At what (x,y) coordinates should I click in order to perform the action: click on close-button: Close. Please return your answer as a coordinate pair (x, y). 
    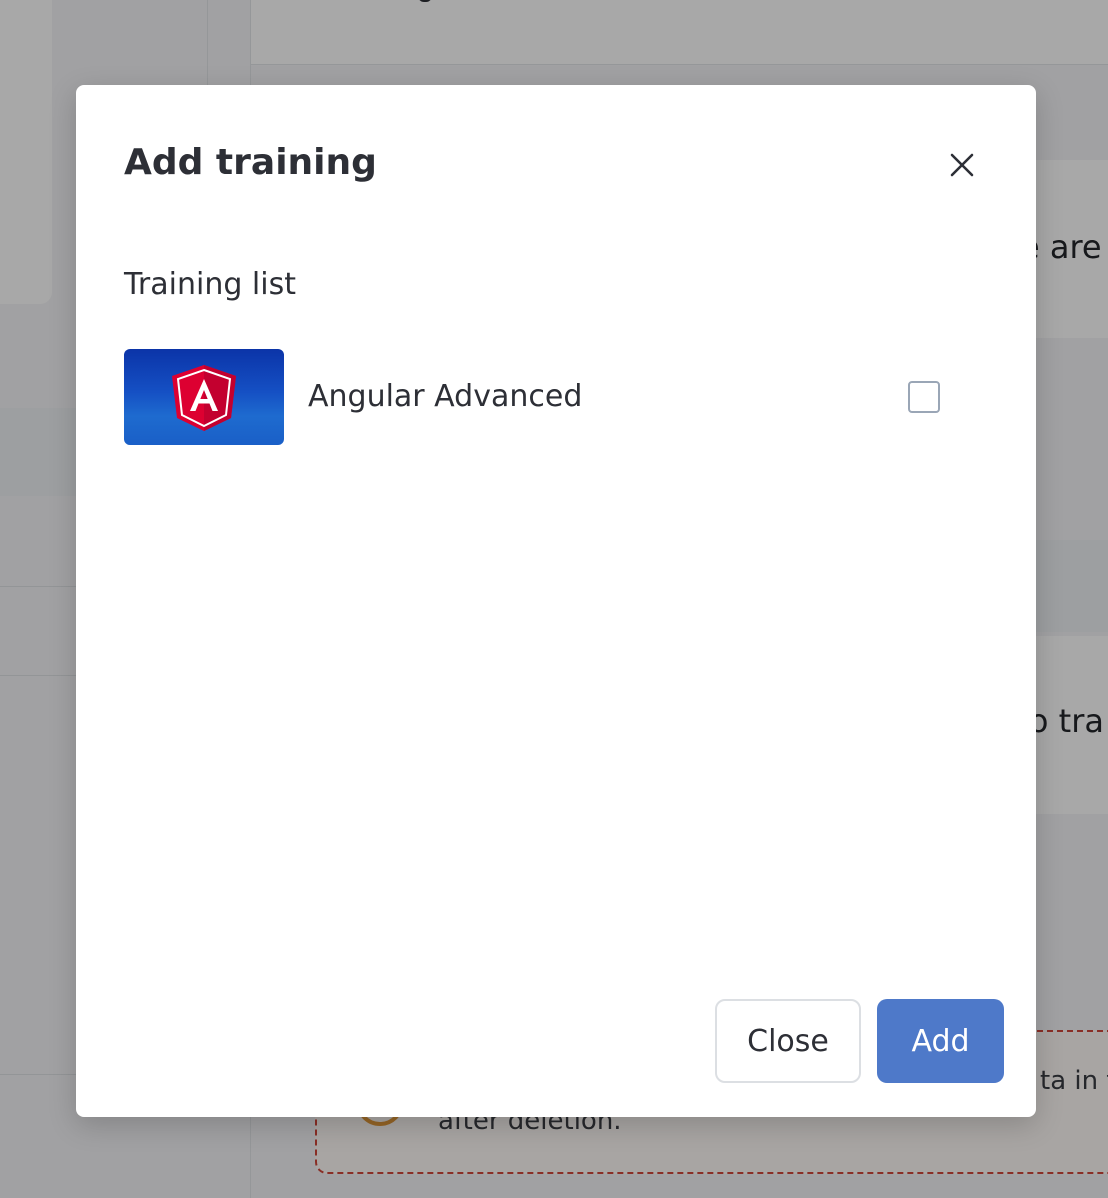
    Looking at the image, I should click on (788, 1041).